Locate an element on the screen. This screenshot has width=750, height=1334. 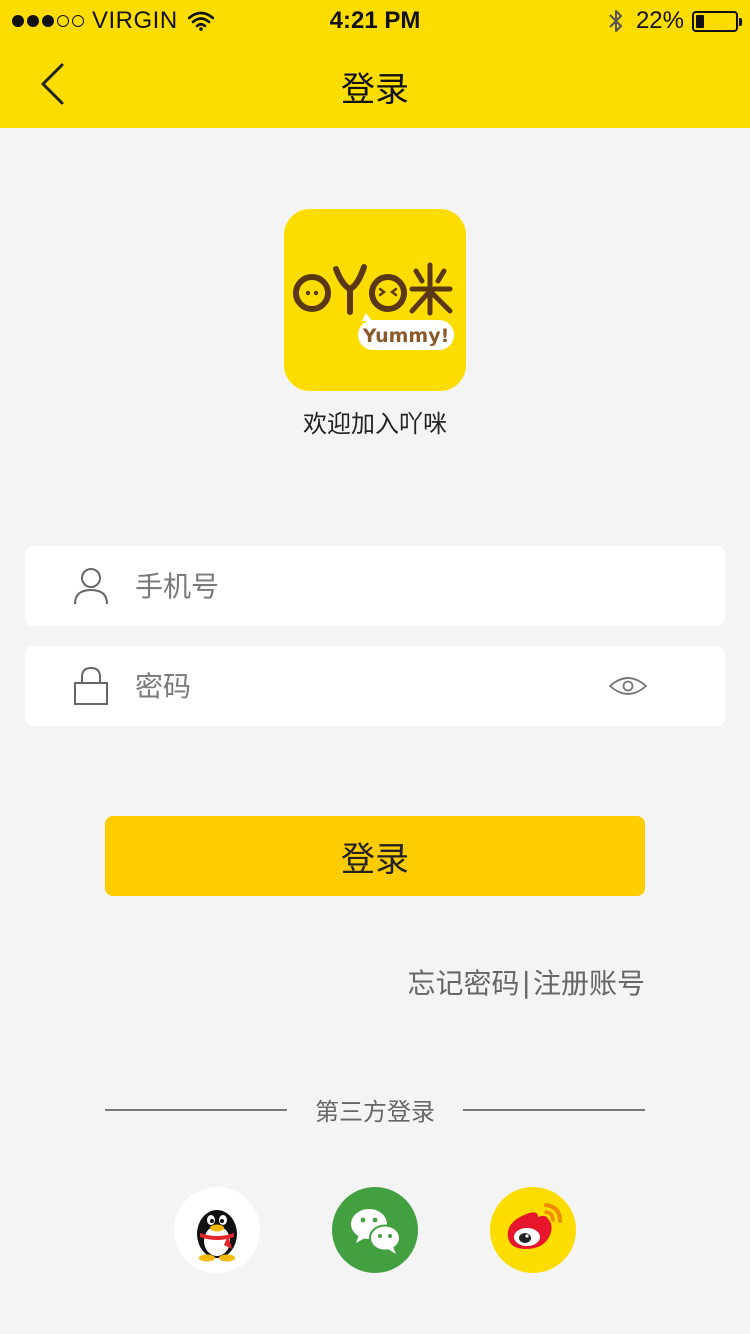
user-icon is located at coordinates (91, 586).